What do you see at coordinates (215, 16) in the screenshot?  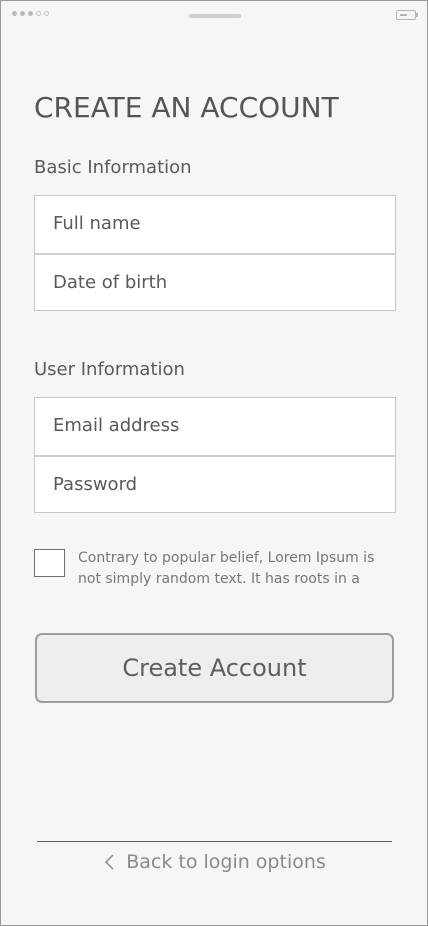 I see `speaker-notch` at bounding box center [215, 16].